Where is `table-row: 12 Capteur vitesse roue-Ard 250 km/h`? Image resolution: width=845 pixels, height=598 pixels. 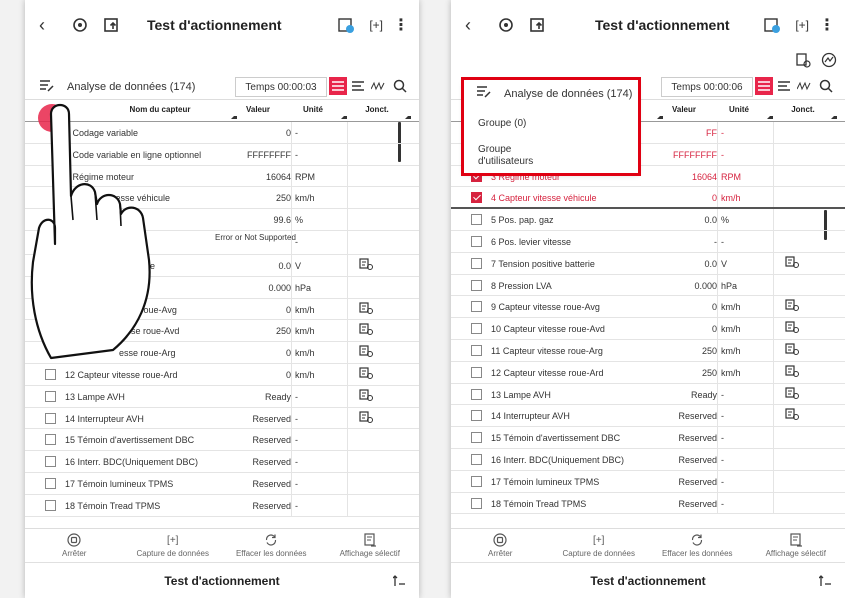
table-row: 12 Capteur vitesse roue-Ard 250 km/h is located at coordinates (648, 373).